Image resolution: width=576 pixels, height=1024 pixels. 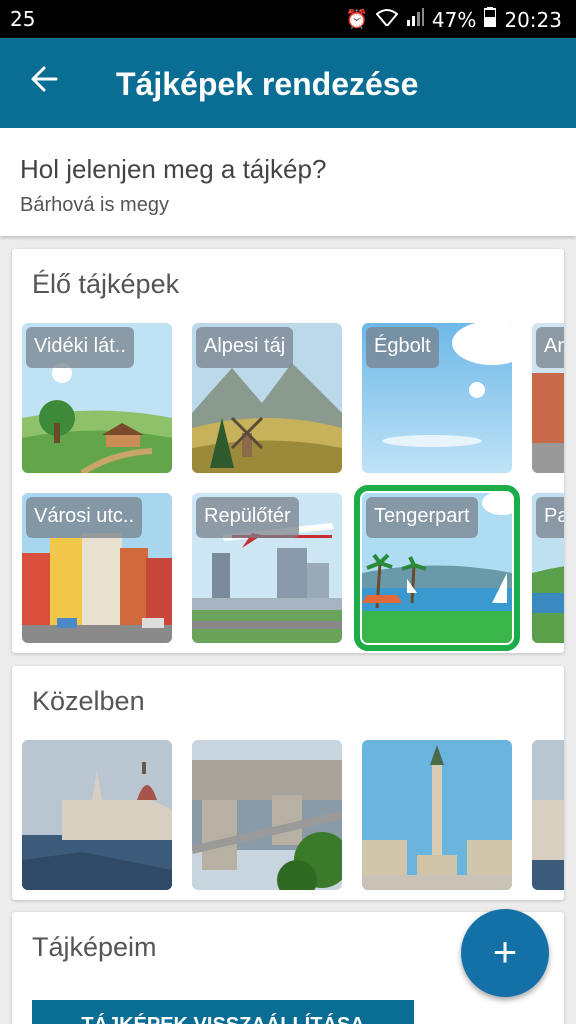 What do you see at coordinates (173, 169) in the screenshot?
I see `location-question: Hol jelenjen meg a tájkép?` at bounding box center [173, 169].